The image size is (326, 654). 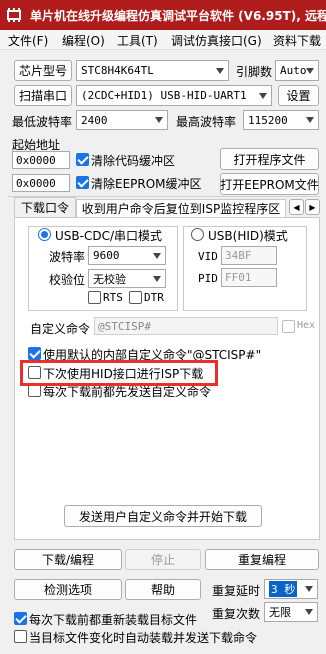 What do you see at coordinates (119, 373) in the screenshot?
I see `highlight-box` at bounding box center [119, 373].